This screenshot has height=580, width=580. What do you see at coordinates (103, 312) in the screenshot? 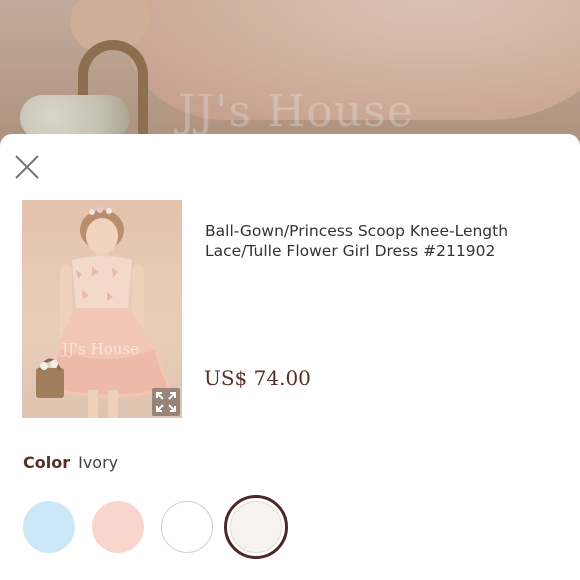
I see `flower-girl-dress-image` at bounding box center [103, 312].